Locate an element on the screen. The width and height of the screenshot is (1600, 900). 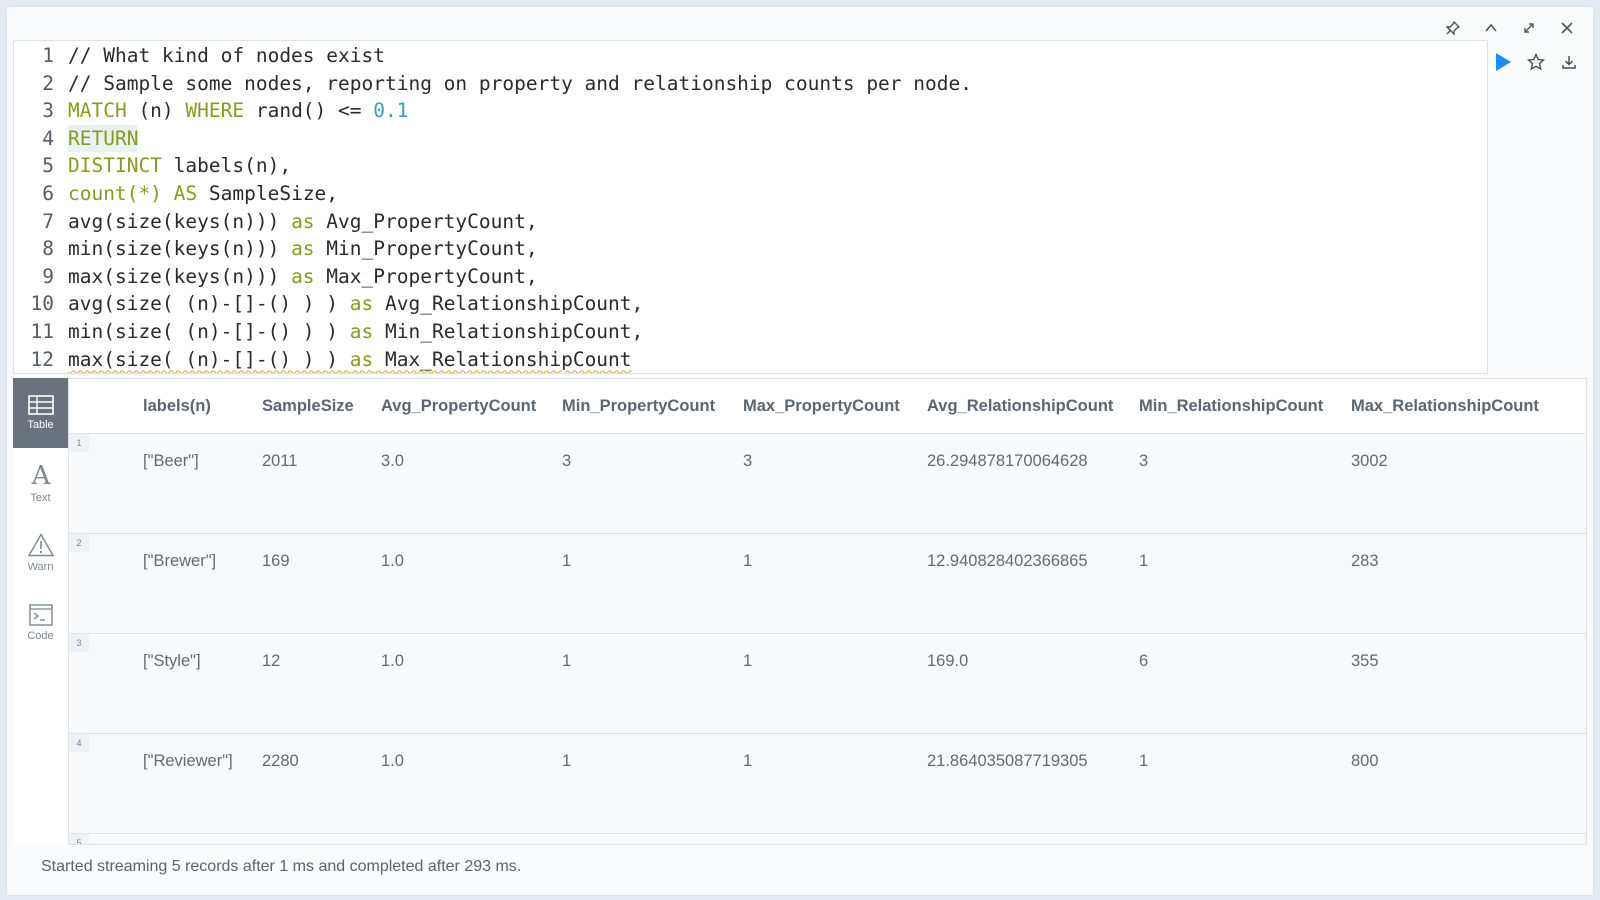
table-cell: 283 is located at coordinates (1468, 583).